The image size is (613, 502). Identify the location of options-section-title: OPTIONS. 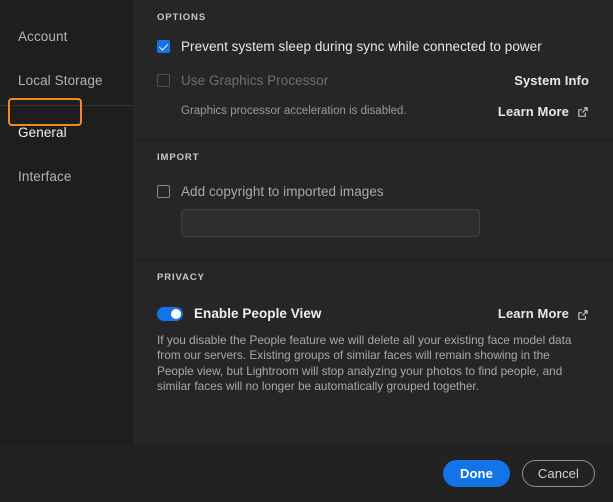
(182, 17).